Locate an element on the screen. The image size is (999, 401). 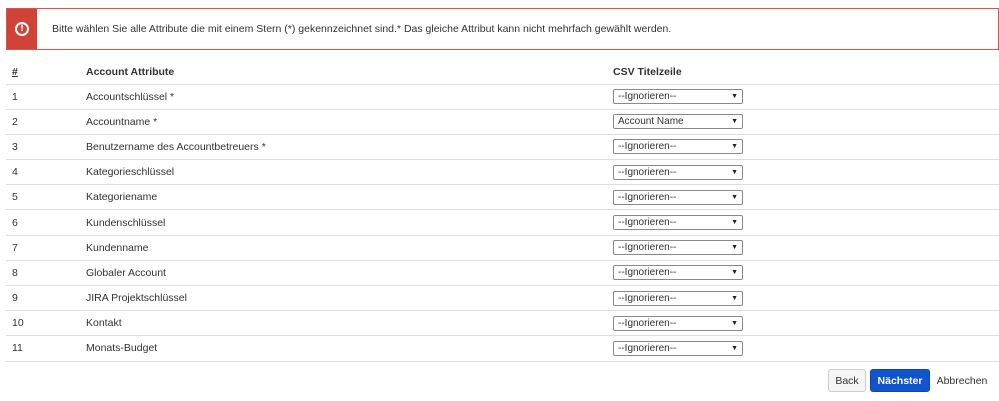
table-row: 8 Globaler Account --Ignorieren-- ▼ is located at coordinates (502, 273).